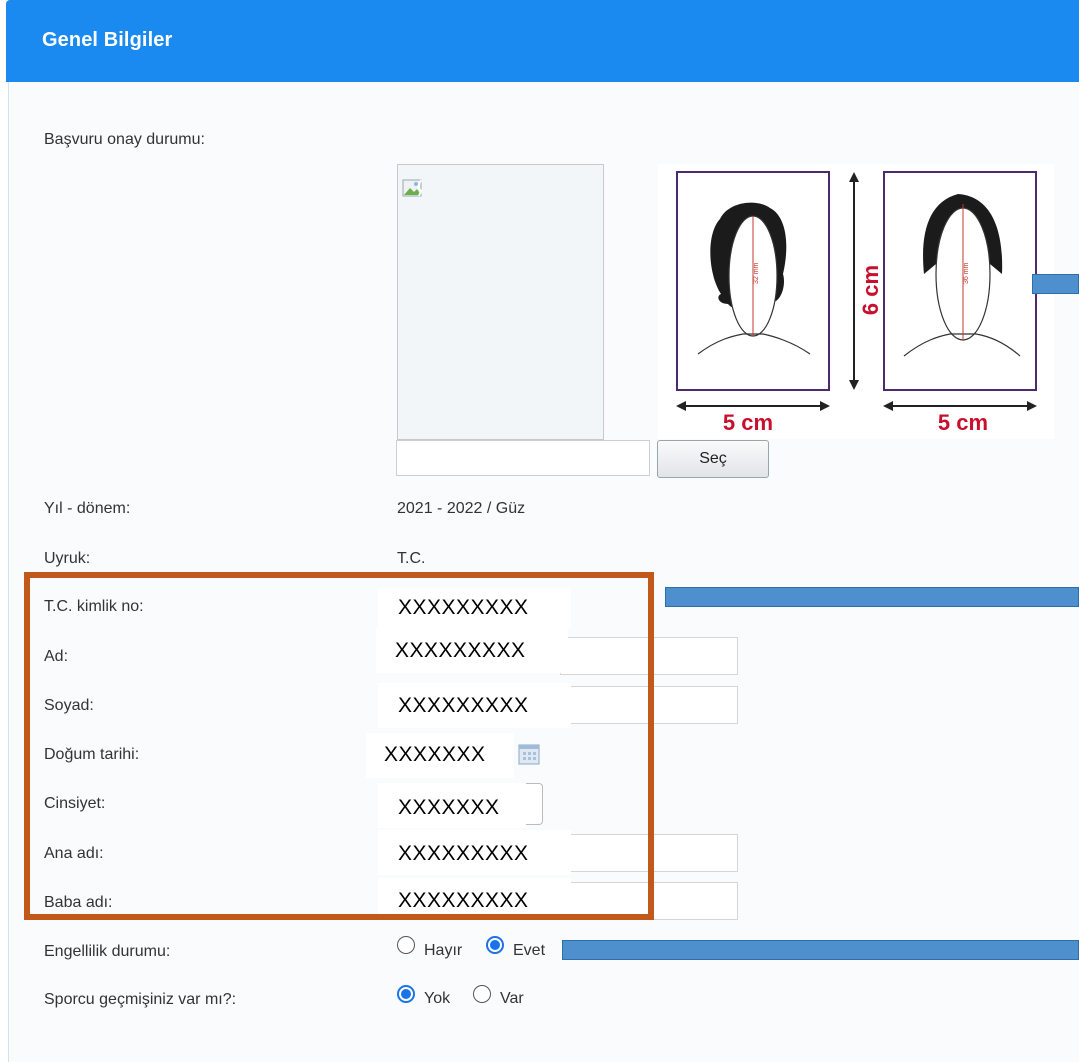 Image resolution: width=1079 pixels, height=1062 pixels. Describe the element at coordinates (542, 41) in the screenshot. I see `panel-header: Genel Bilgiler` at that location.